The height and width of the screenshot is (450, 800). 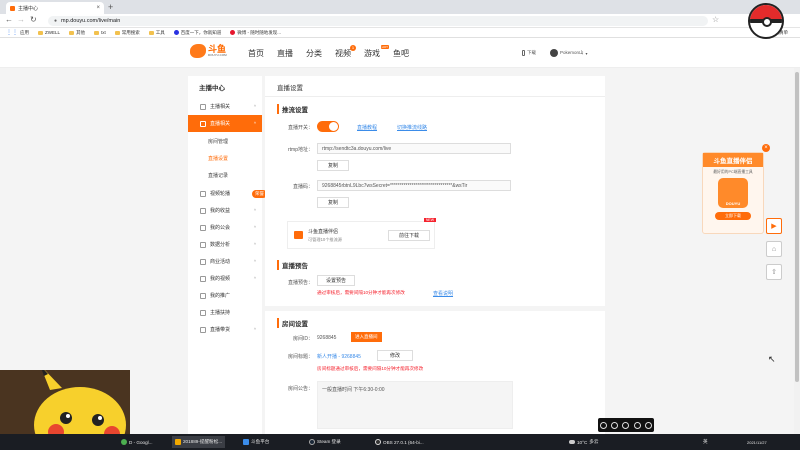 I want to click on copy-code-button: 复制, so click(x=333, y=202).